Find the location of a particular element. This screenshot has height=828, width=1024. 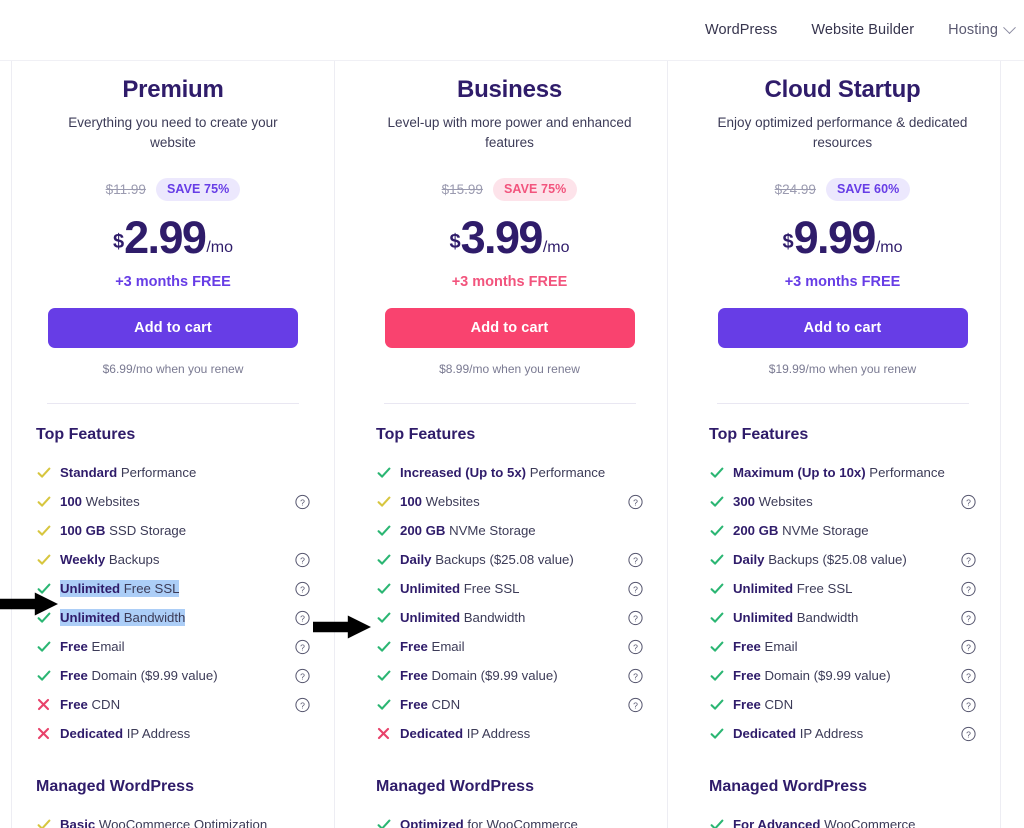

price-period: /mo is located at coordinates (889, 247).